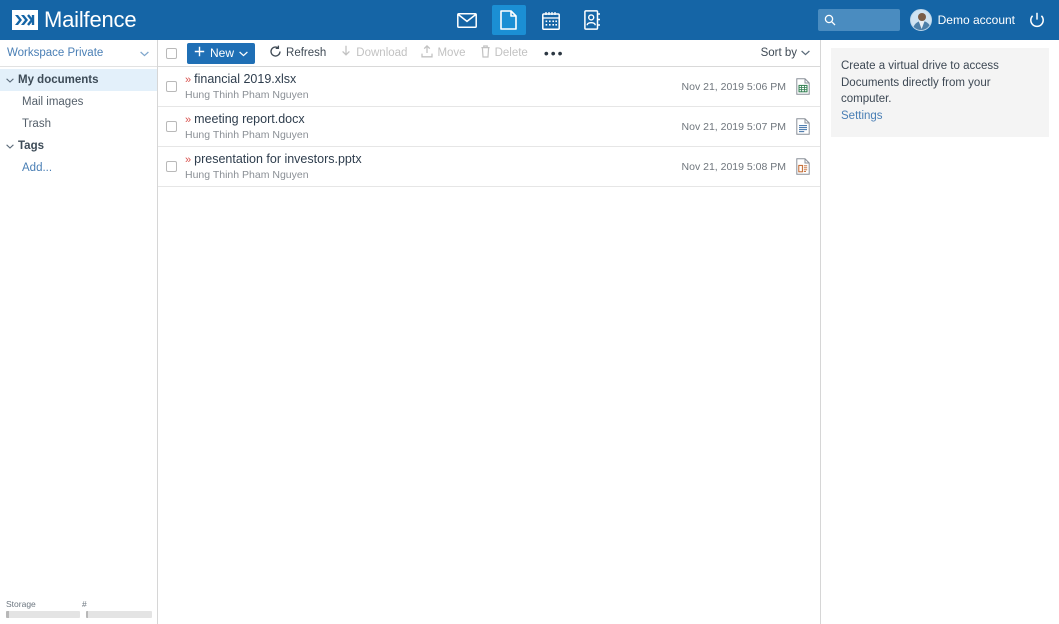 The height and width of the screenshot is (624, 1059). I want to click on select-all-checkbox, so click(171, 53).